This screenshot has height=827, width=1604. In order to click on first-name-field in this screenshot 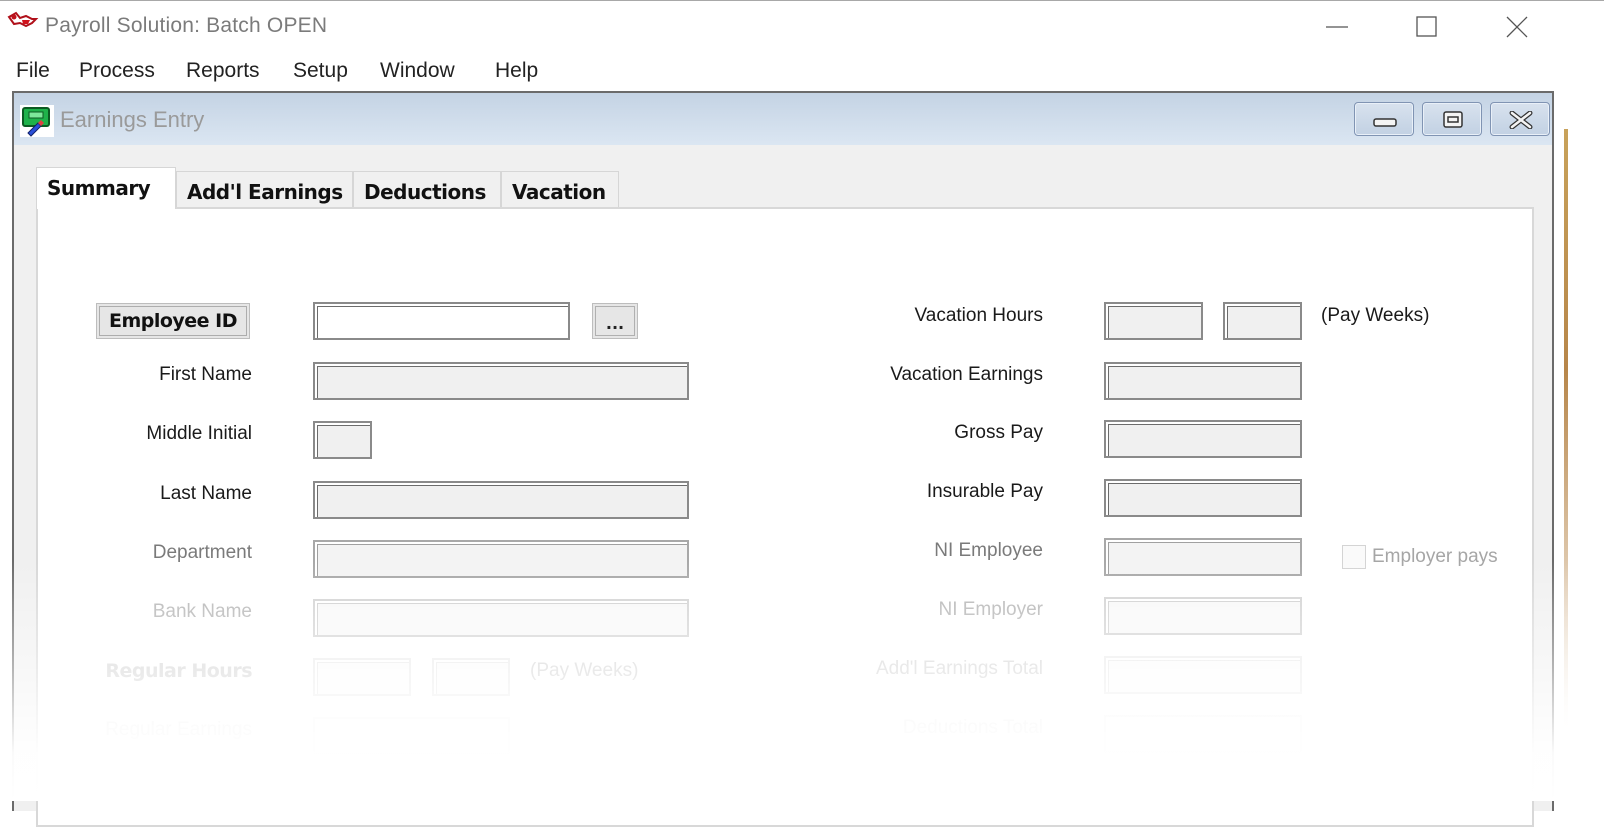, I will do `click(501, 381)`.